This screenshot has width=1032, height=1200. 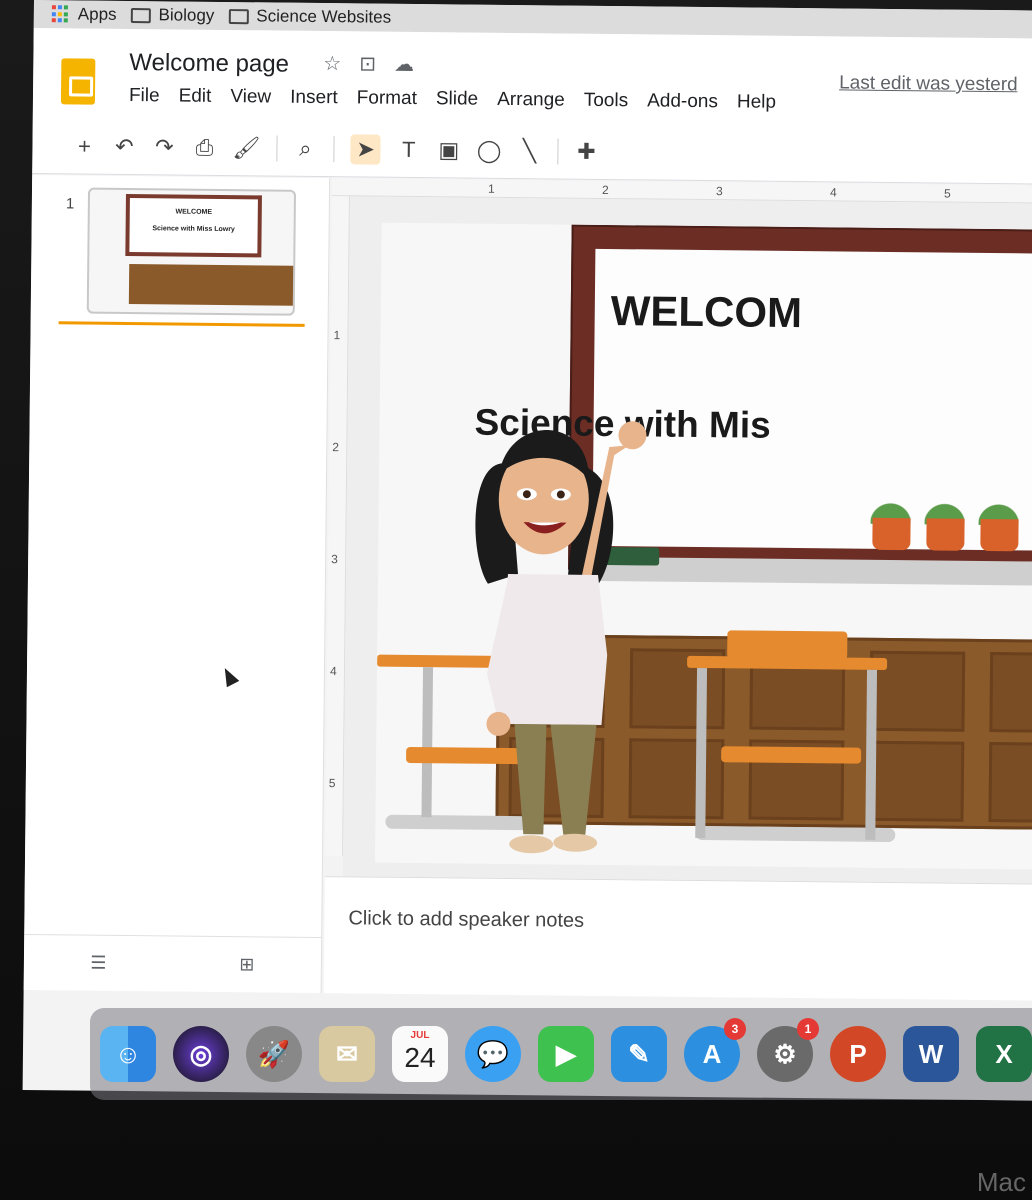 I want to click on thumbnail-title: WELCOME, so click(x=194, y=212).